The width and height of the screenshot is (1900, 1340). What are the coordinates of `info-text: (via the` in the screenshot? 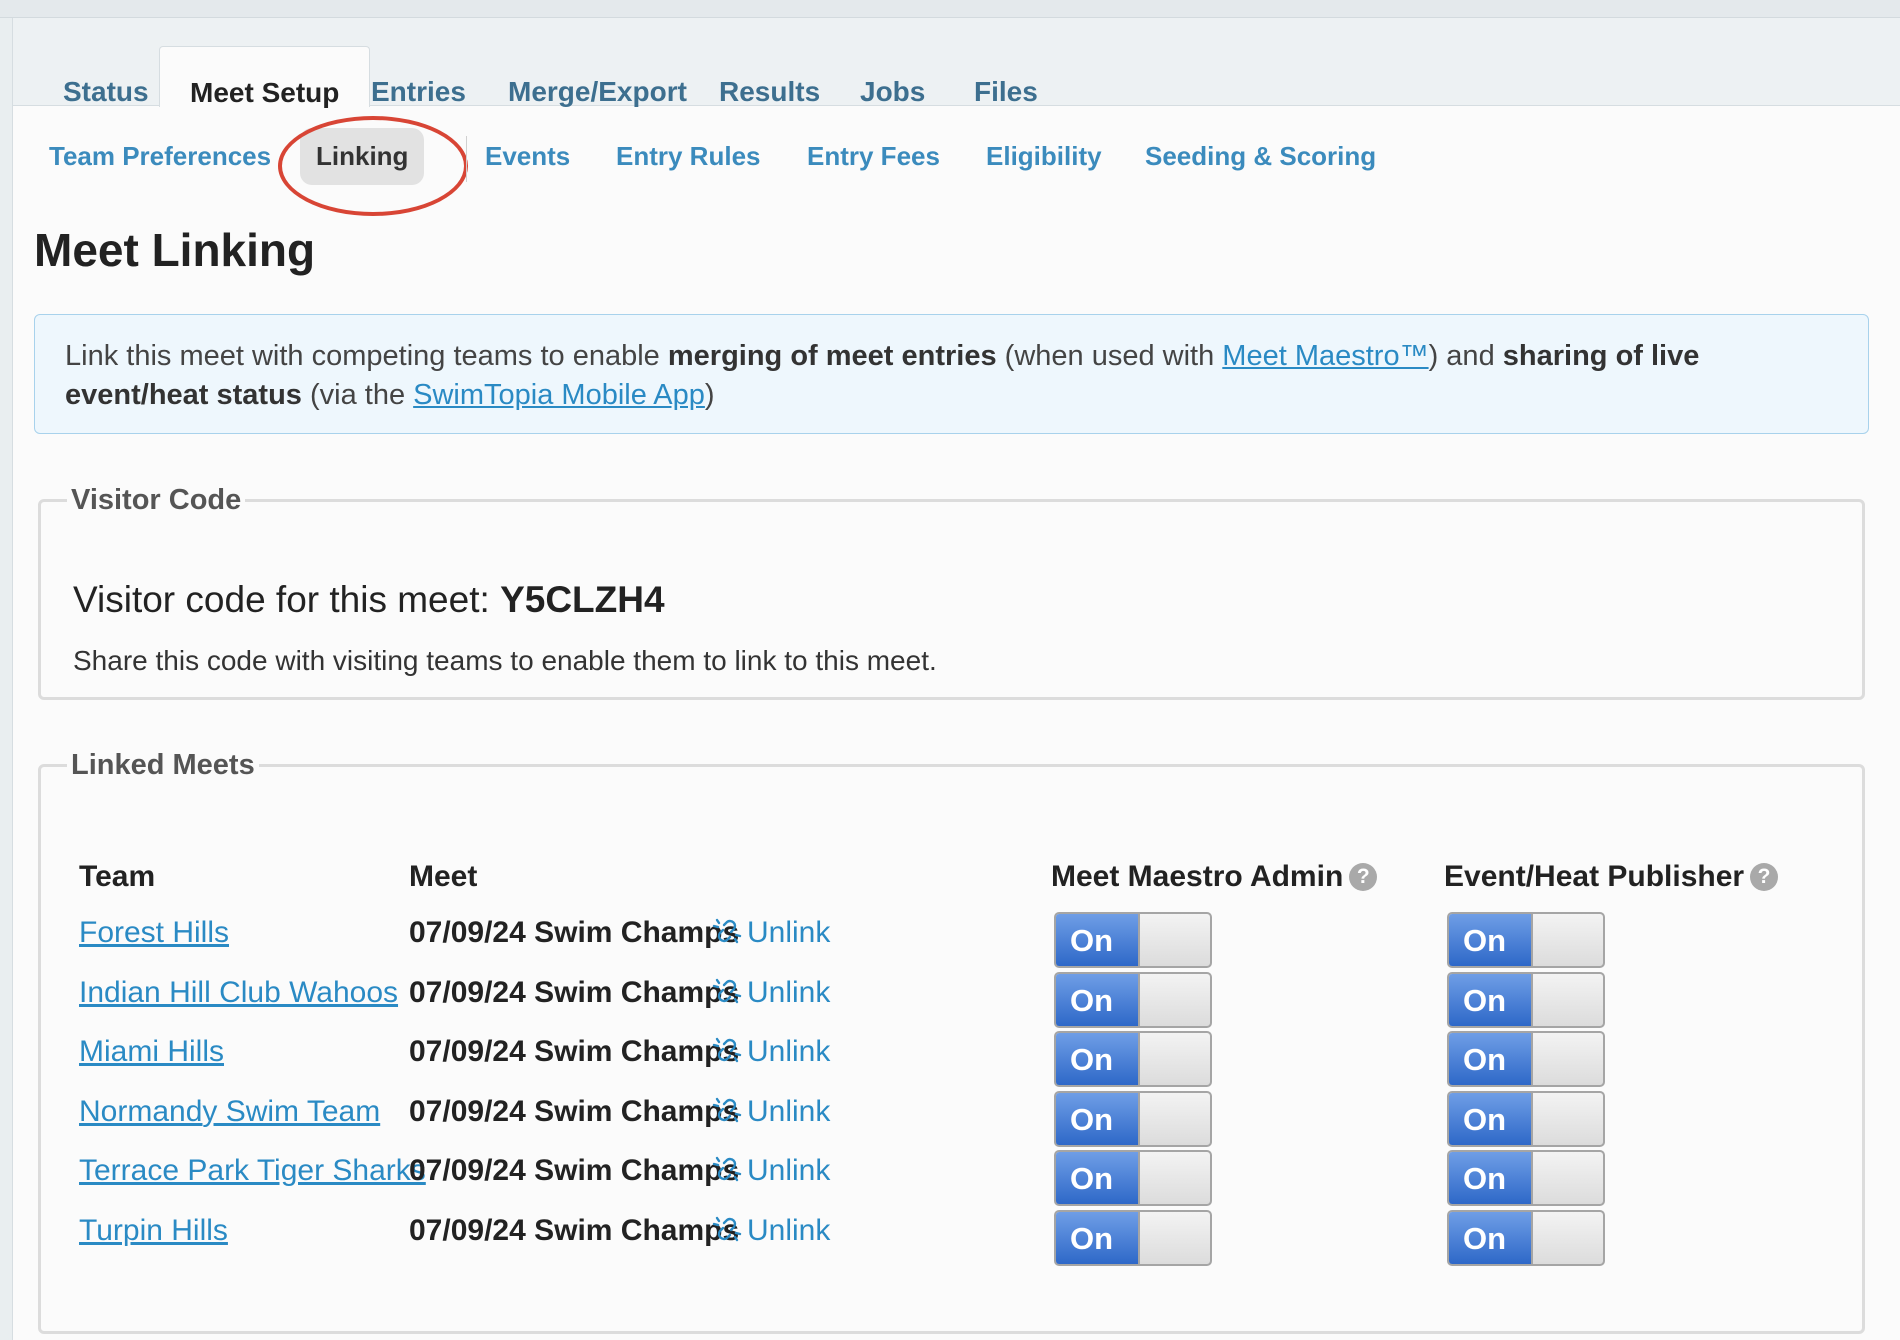 It's located at (357, 395).